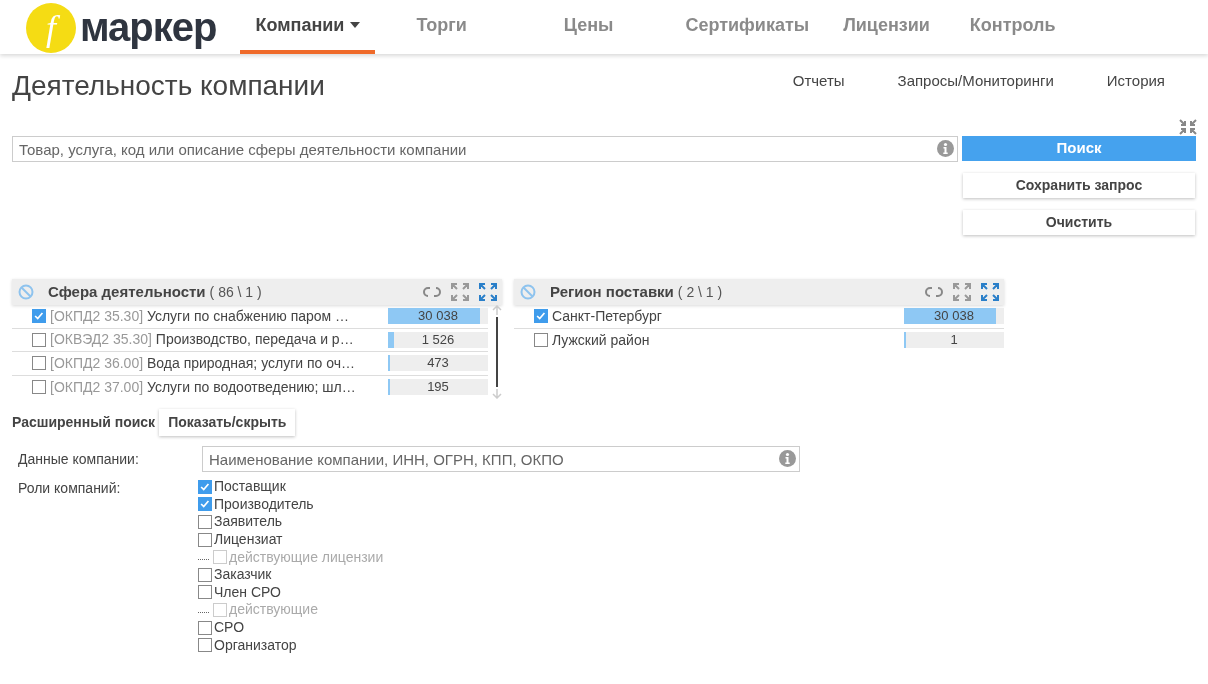 The image size is (1208, 684). I want to click on search-field: Товар, услуга, код или описание сферы деятельности компании, so click(485, 149).